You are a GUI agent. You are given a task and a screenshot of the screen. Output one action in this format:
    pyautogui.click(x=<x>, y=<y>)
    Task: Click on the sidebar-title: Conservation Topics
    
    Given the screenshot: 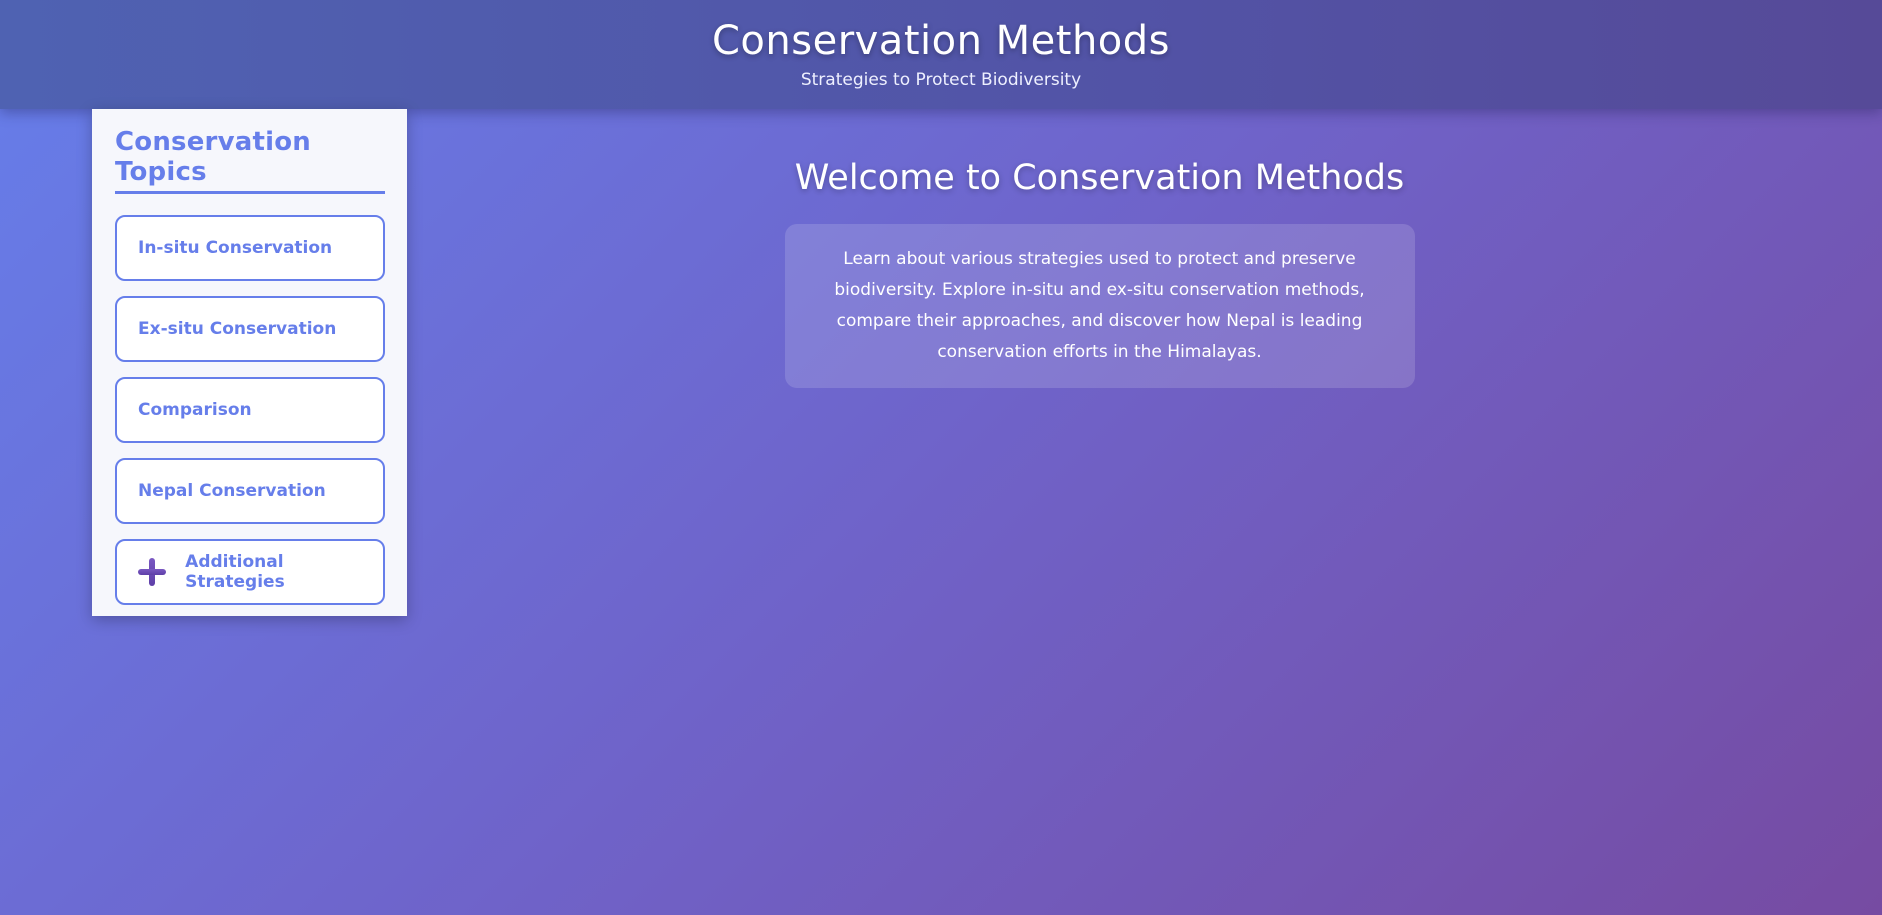 What is the action you would take?
    pyautogui.click(x=250, y=160)
    